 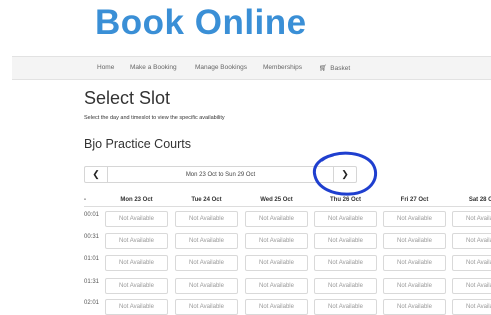 What do you see at coordinates (340, 68) in the screenshot?
I see `nav-basket-label: Basket` at bounding box center [340, 68].